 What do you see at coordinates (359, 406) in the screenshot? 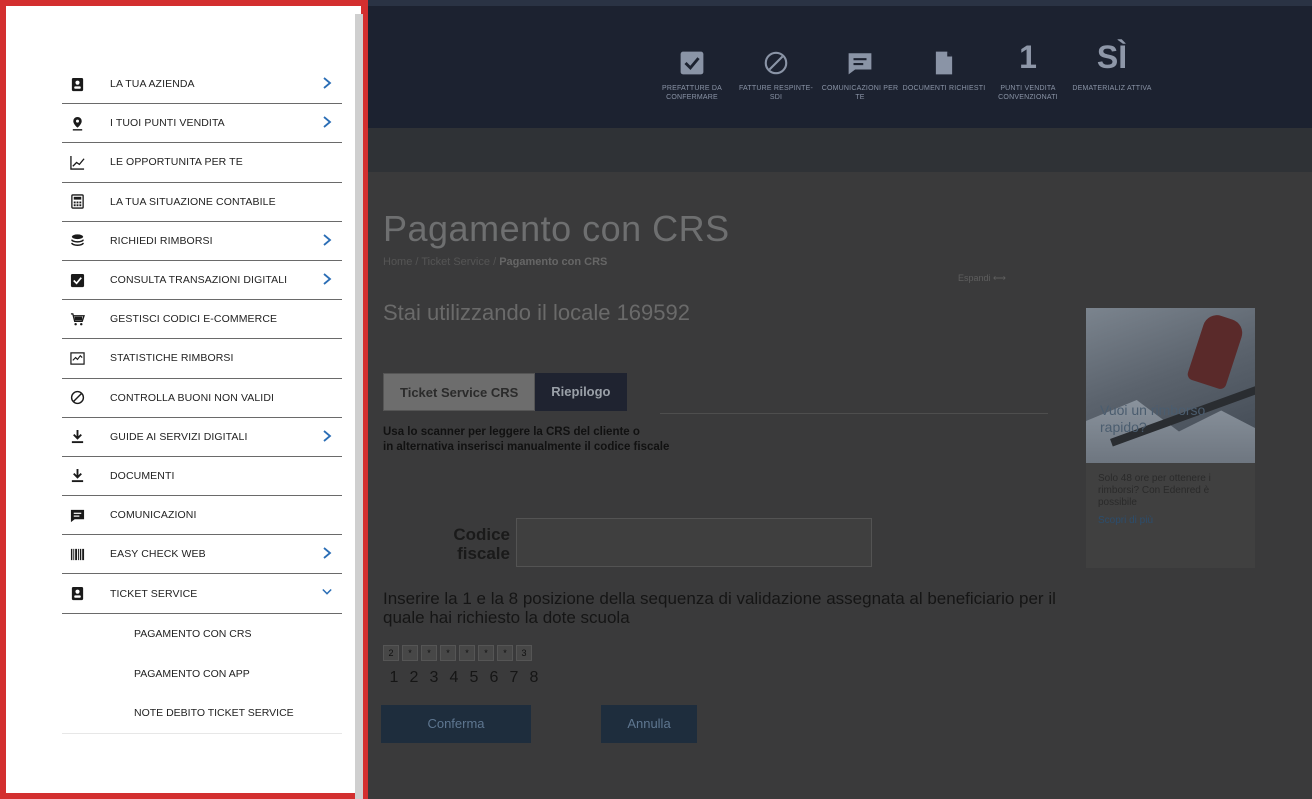
I see `sidebar-edge` at bounding box center [359, 406].